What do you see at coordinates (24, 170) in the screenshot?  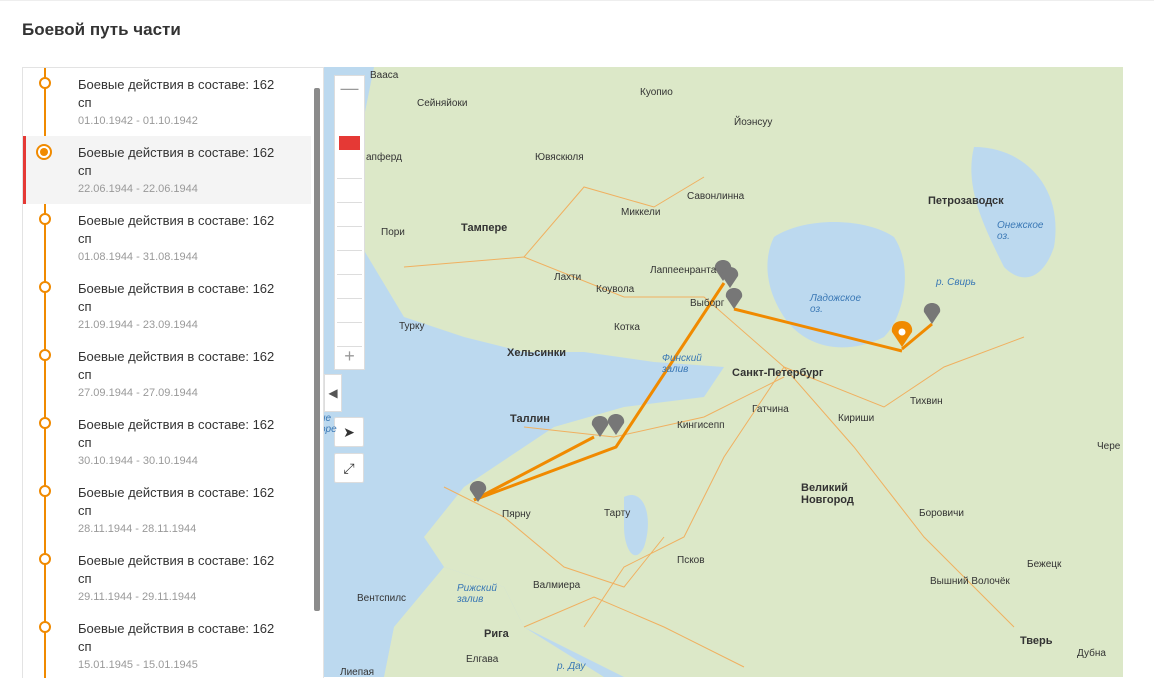 I see `active-indicator` at bounding box center [24, 170].